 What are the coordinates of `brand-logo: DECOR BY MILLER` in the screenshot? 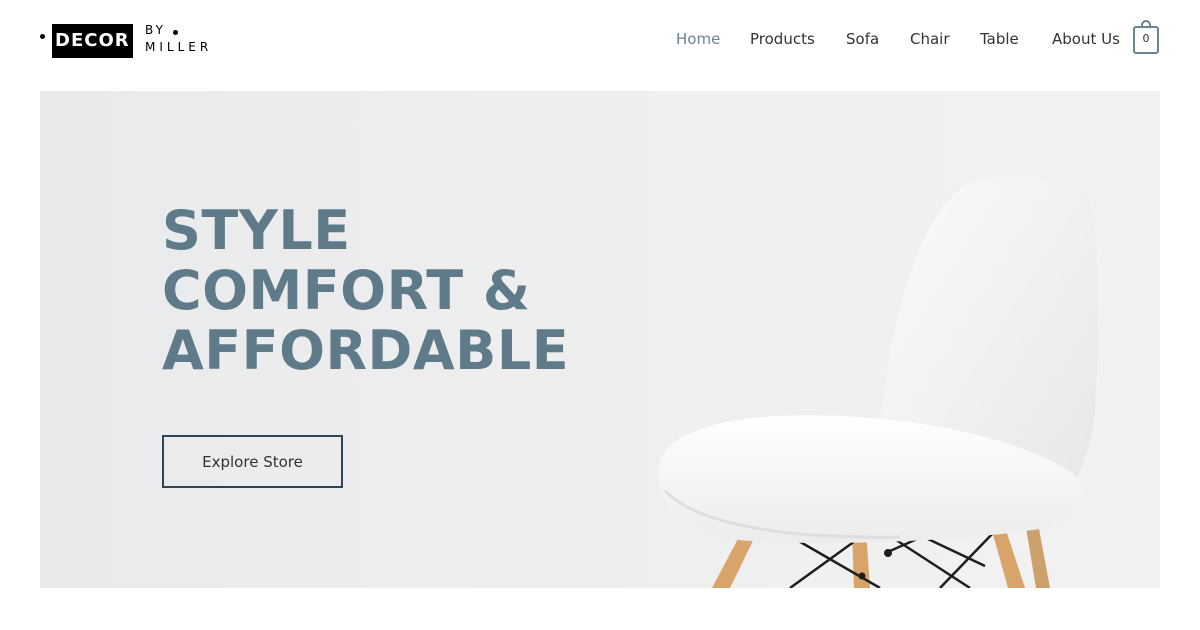 It's located at (135, 42).